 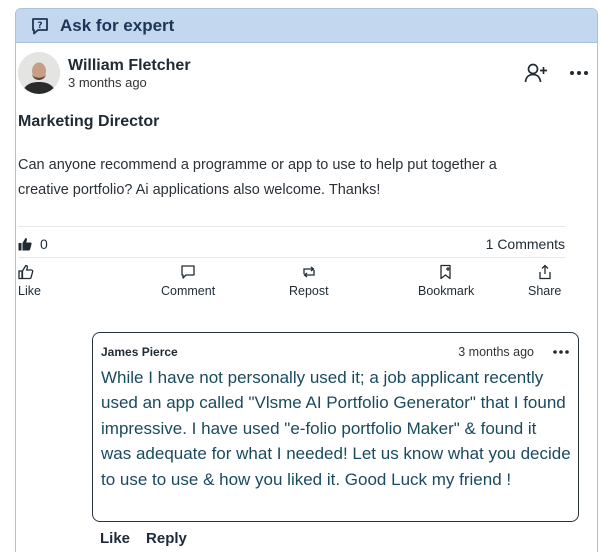 What do you see at coordinates (446, 272) in the screenshot?
I see `bookmark-icon` at bounding box center [446, 272].